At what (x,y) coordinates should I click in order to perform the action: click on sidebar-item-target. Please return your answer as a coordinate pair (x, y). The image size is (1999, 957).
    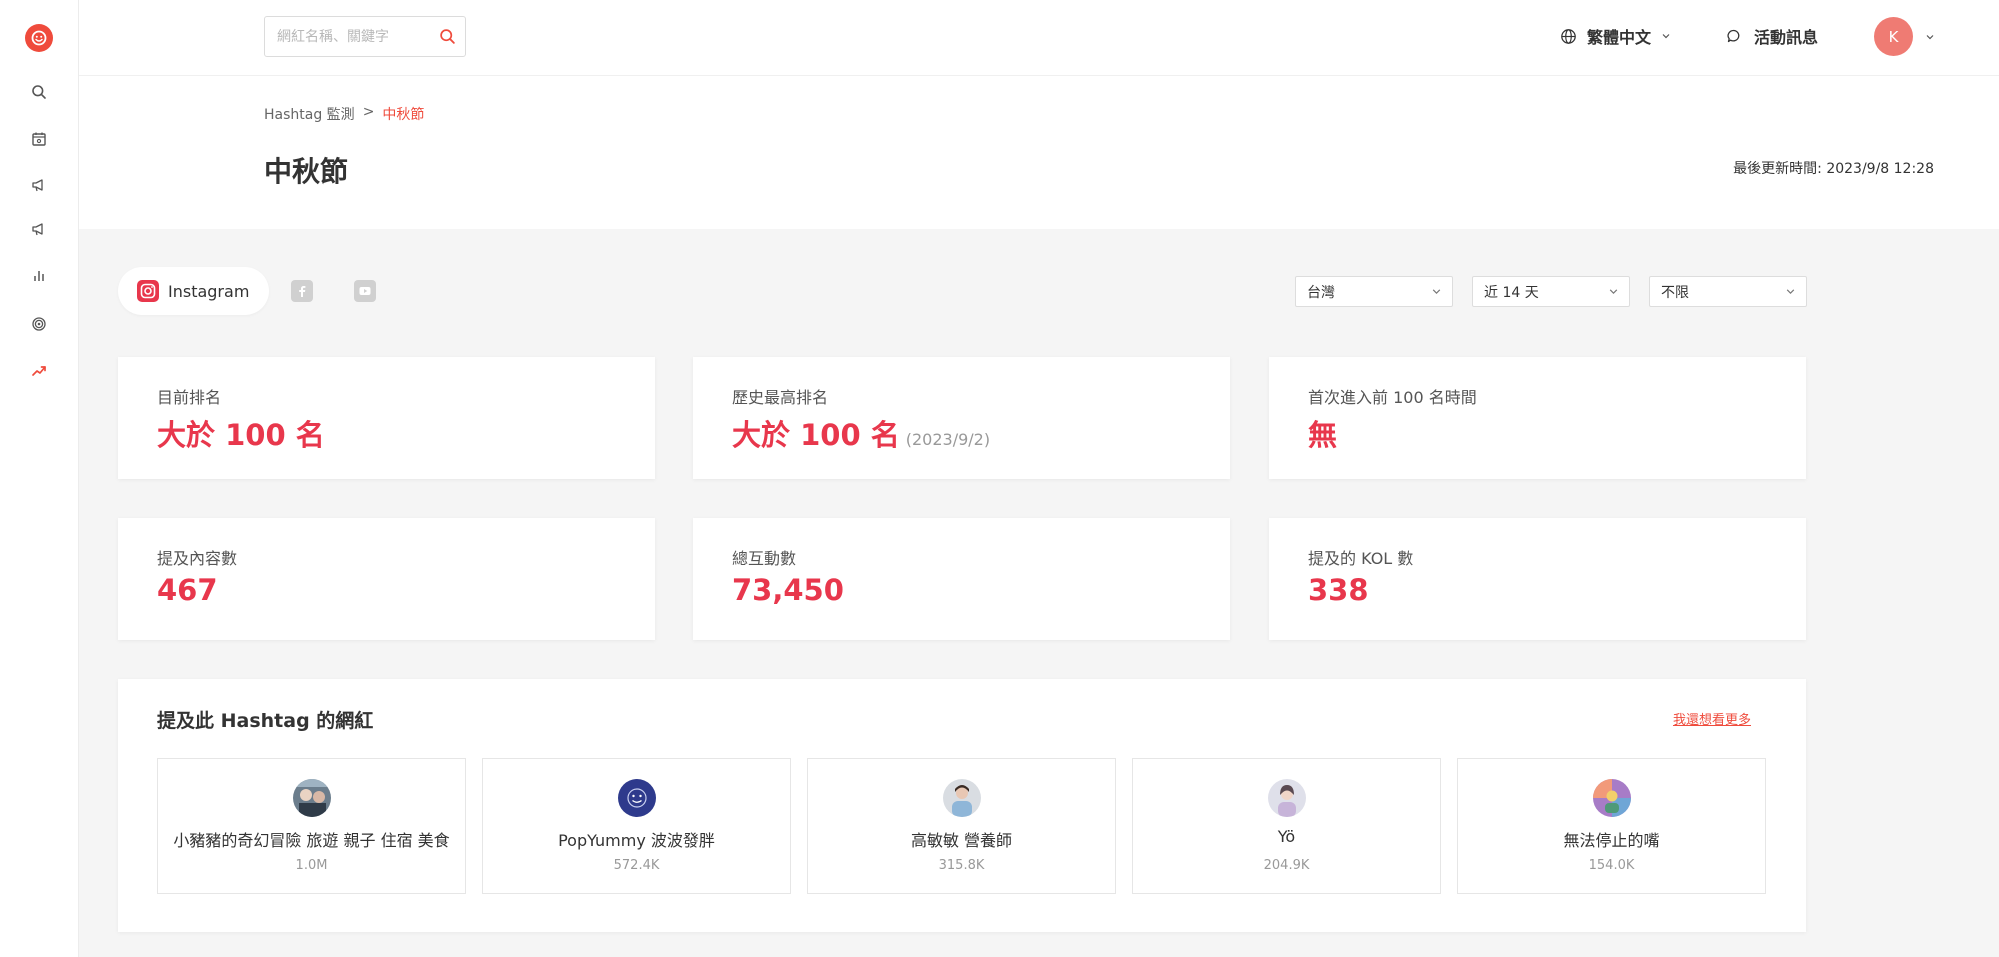
    Looking at the image, I should click on (39, 324).